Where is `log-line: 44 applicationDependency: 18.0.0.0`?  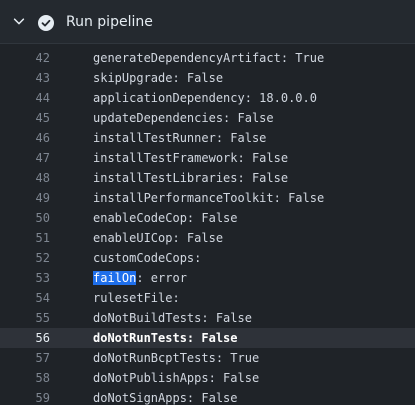
log-line: 44 applicationDependency: 18.0.0.0 is located at coordinates (207, 98).